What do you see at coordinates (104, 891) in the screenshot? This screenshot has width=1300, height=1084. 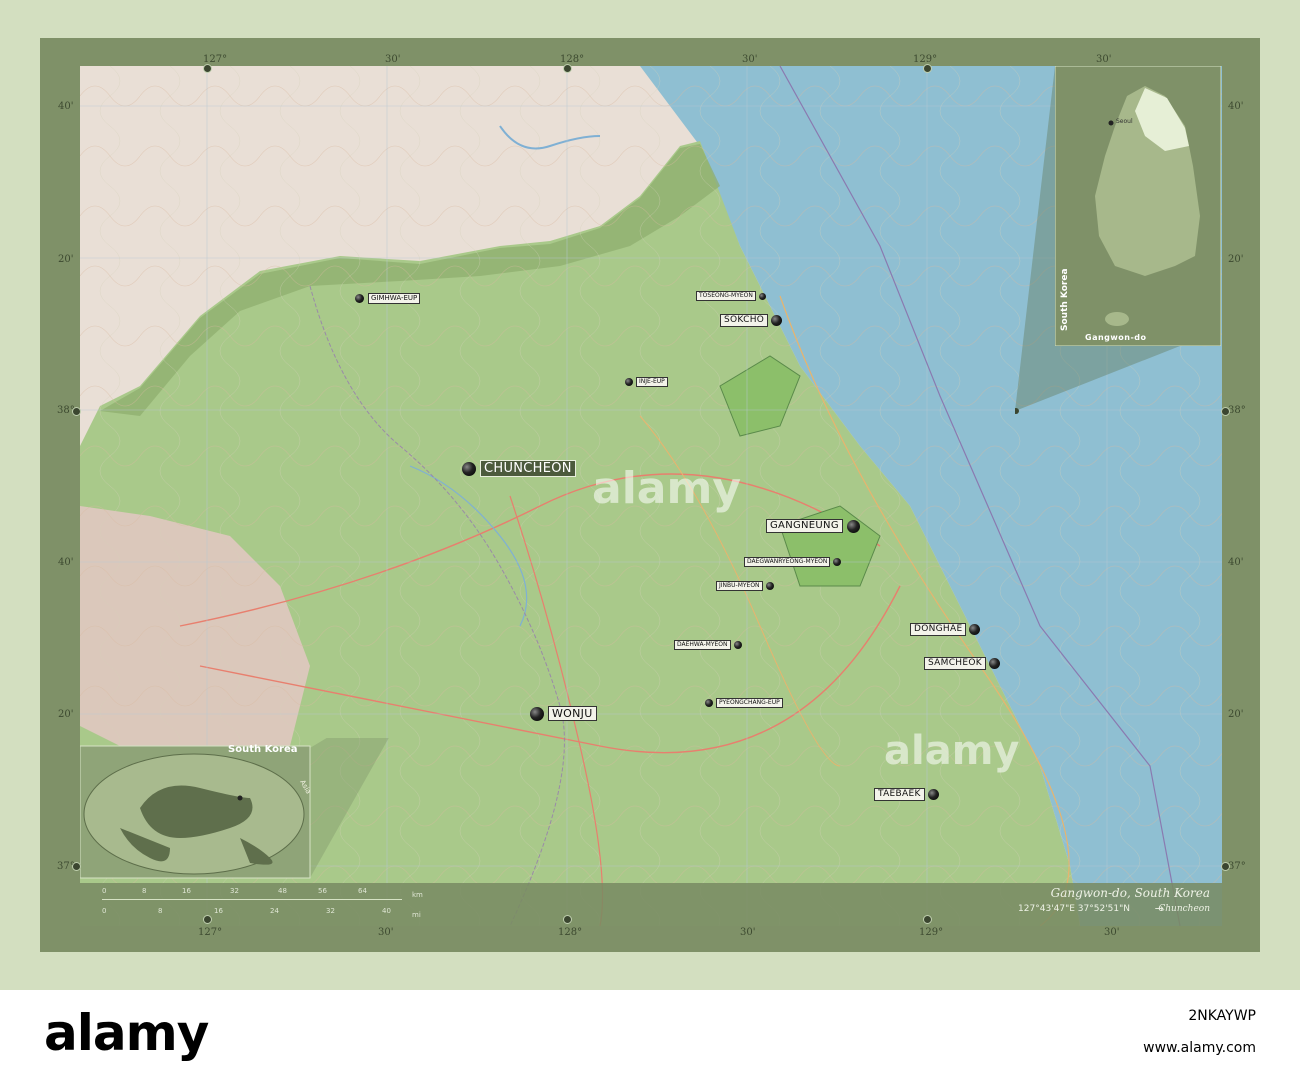 I see `scale-km-tick: 0` at bounding box center [104, 891].